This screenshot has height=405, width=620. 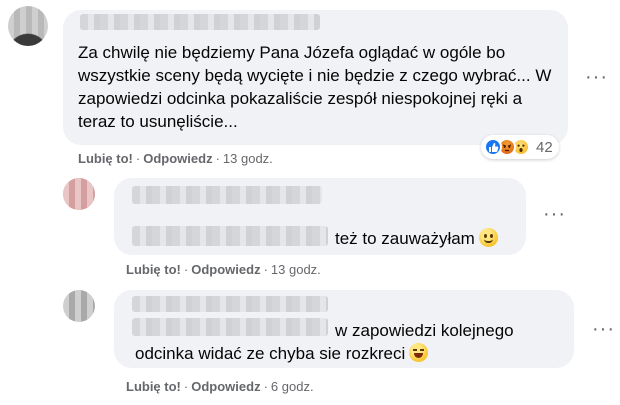 What do you see at coordinates (520, 147) in the screenshot?
I see `reactions-summary: 42` at bounding box center [520, 147].